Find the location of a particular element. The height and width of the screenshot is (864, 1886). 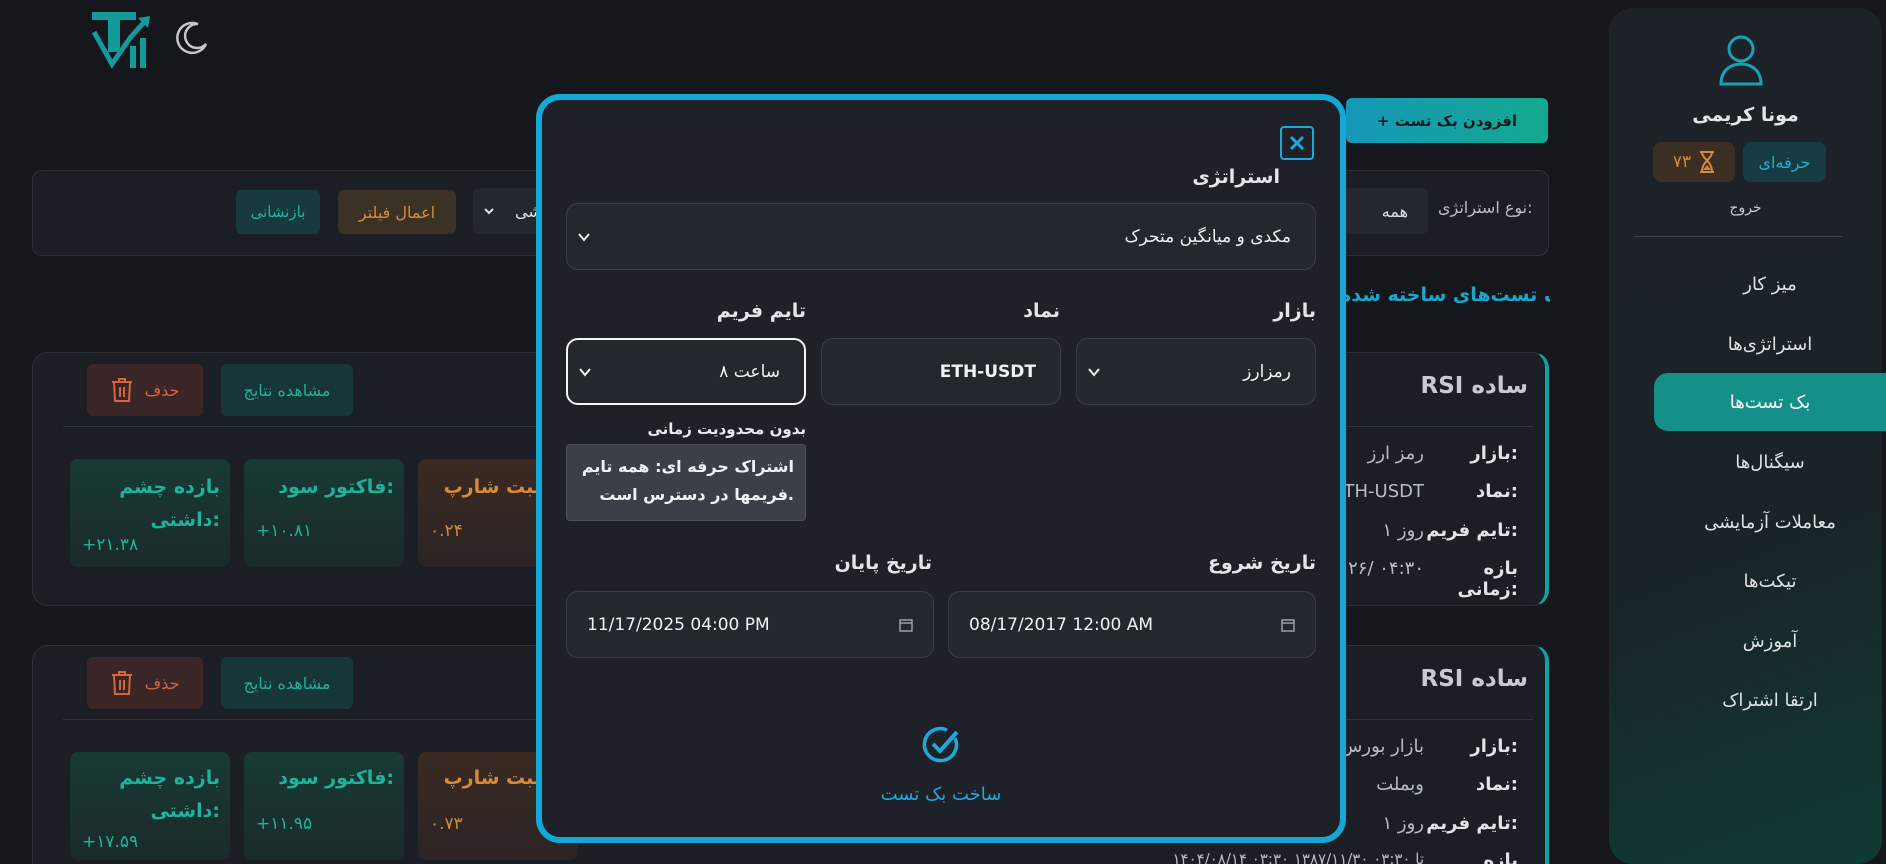

stat-value: +۲۱.۳۸ is located at coordinates (110, 545).